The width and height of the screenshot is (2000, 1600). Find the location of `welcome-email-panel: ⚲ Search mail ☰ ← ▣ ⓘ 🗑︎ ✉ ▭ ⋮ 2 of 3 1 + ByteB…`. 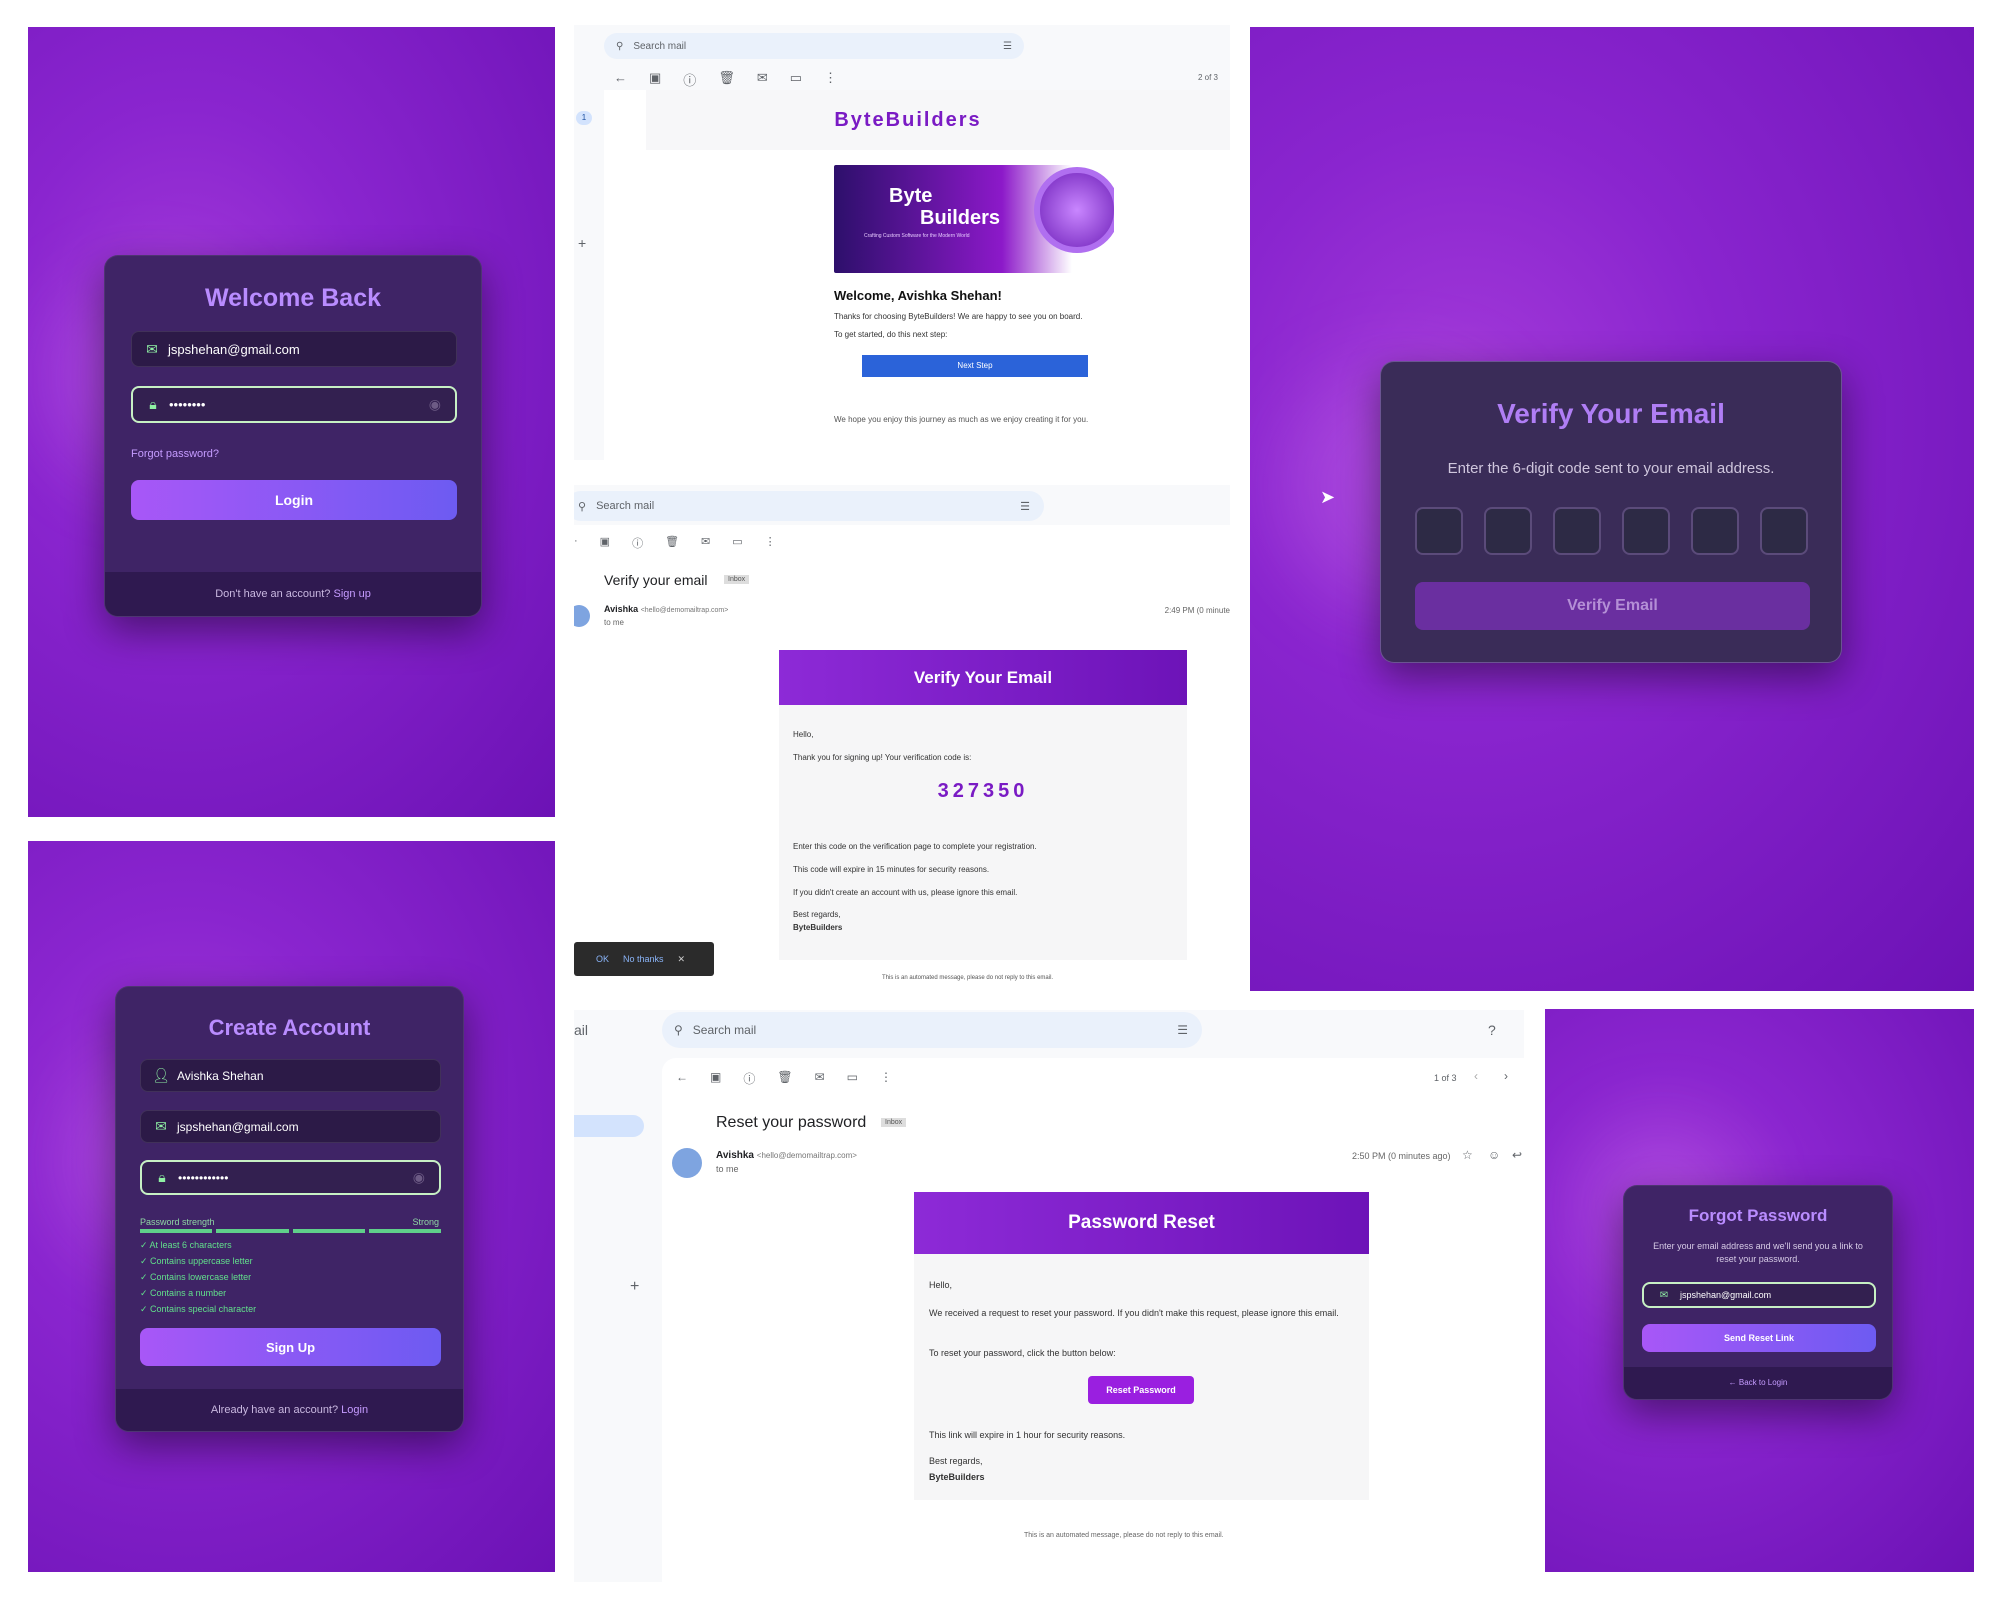

welcome-email-panel: ⚲ Search mail ☰ ← ▣ ⓘ 🗑︎ ✉ ▭ ⋮ 2 of 3 1 + ByteB… is located at coordinates (902, 242).